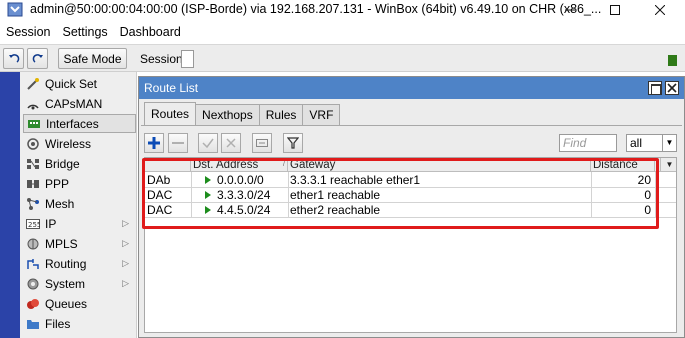  I want to click on sidebar-item-label: PPP, so click(57, 183).